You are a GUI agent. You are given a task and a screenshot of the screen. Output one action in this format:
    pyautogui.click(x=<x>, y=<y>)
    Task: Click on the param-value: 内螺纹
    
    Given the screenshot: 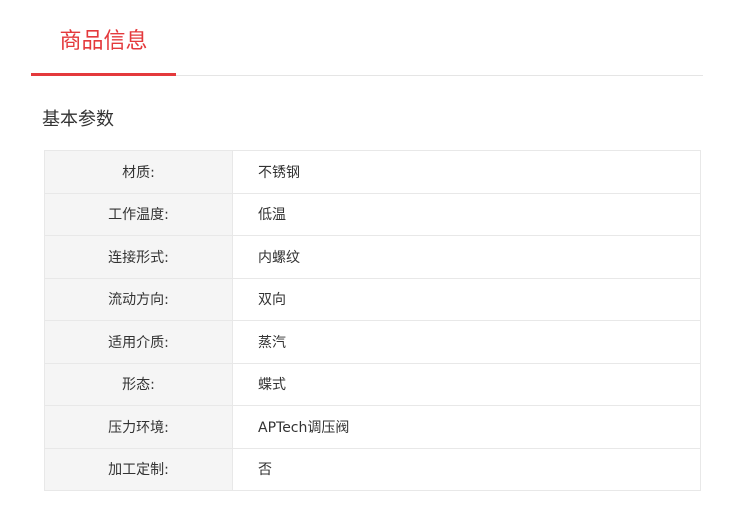 What is the action you would take?
    pyautogui.click(x=466, y=257)
    